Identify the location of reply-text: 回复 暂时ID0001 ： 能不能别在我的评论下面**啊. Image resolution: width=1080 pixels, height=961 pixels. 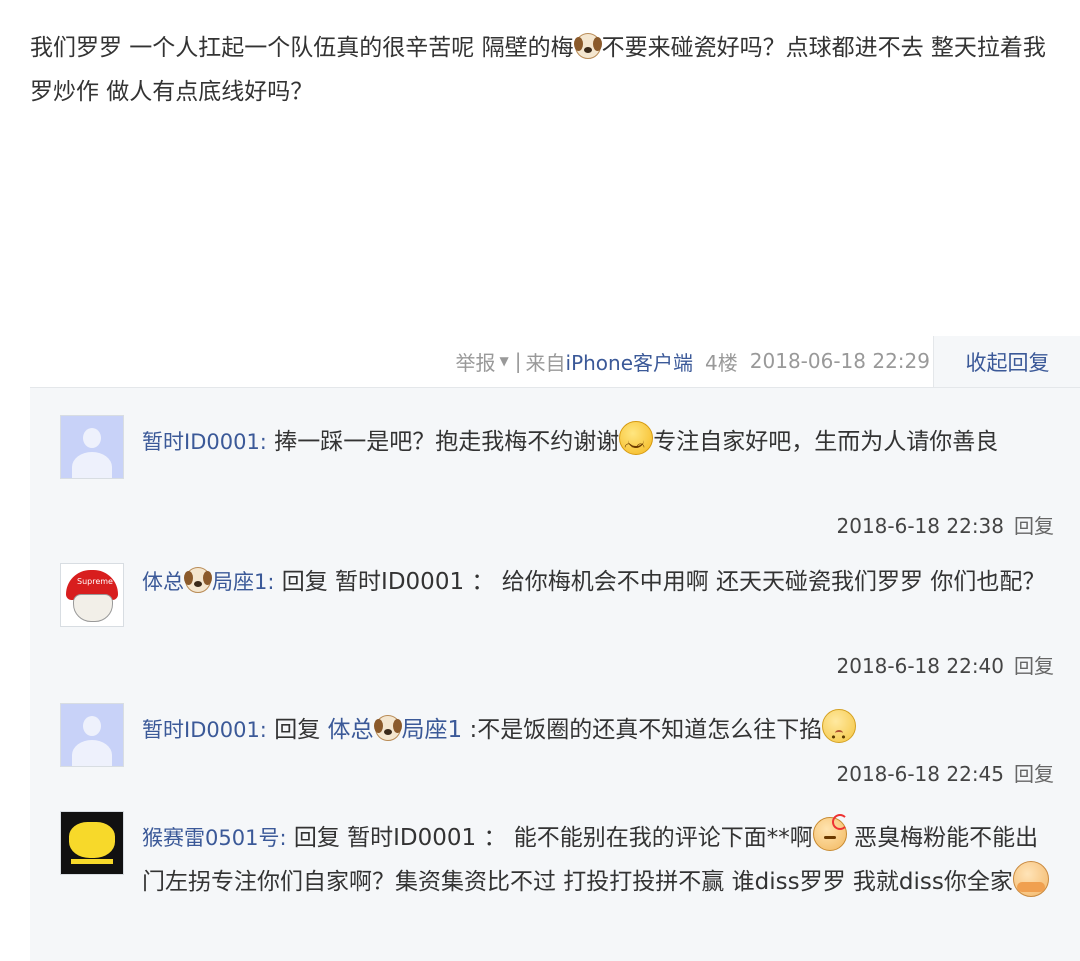
(549, 838).